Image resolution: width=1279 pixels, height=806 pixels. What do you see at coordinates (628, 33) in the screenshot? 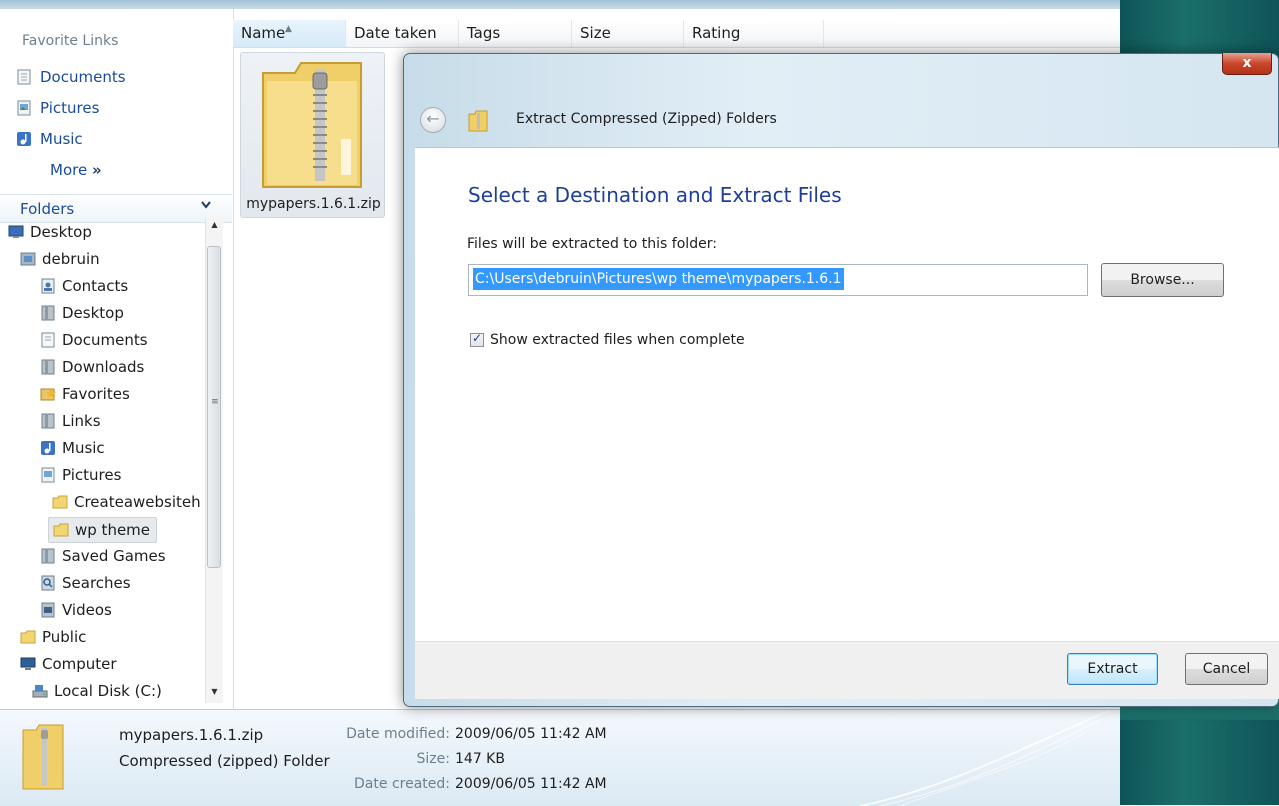
I see `column-header-size: Size` at bounding box center [628, 33].